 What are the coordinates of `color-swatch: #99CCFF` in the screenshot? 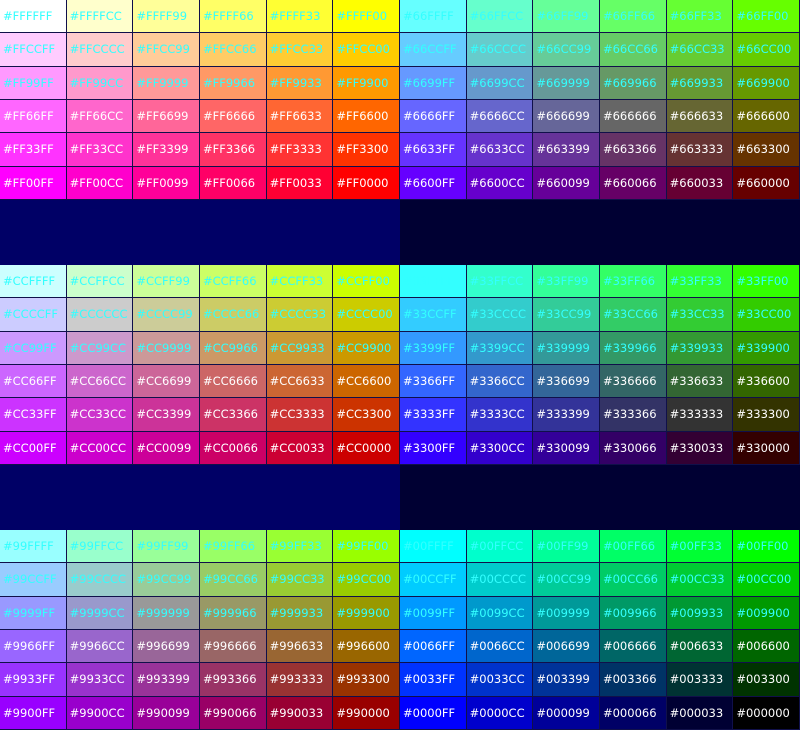 It's located at (33, 580).